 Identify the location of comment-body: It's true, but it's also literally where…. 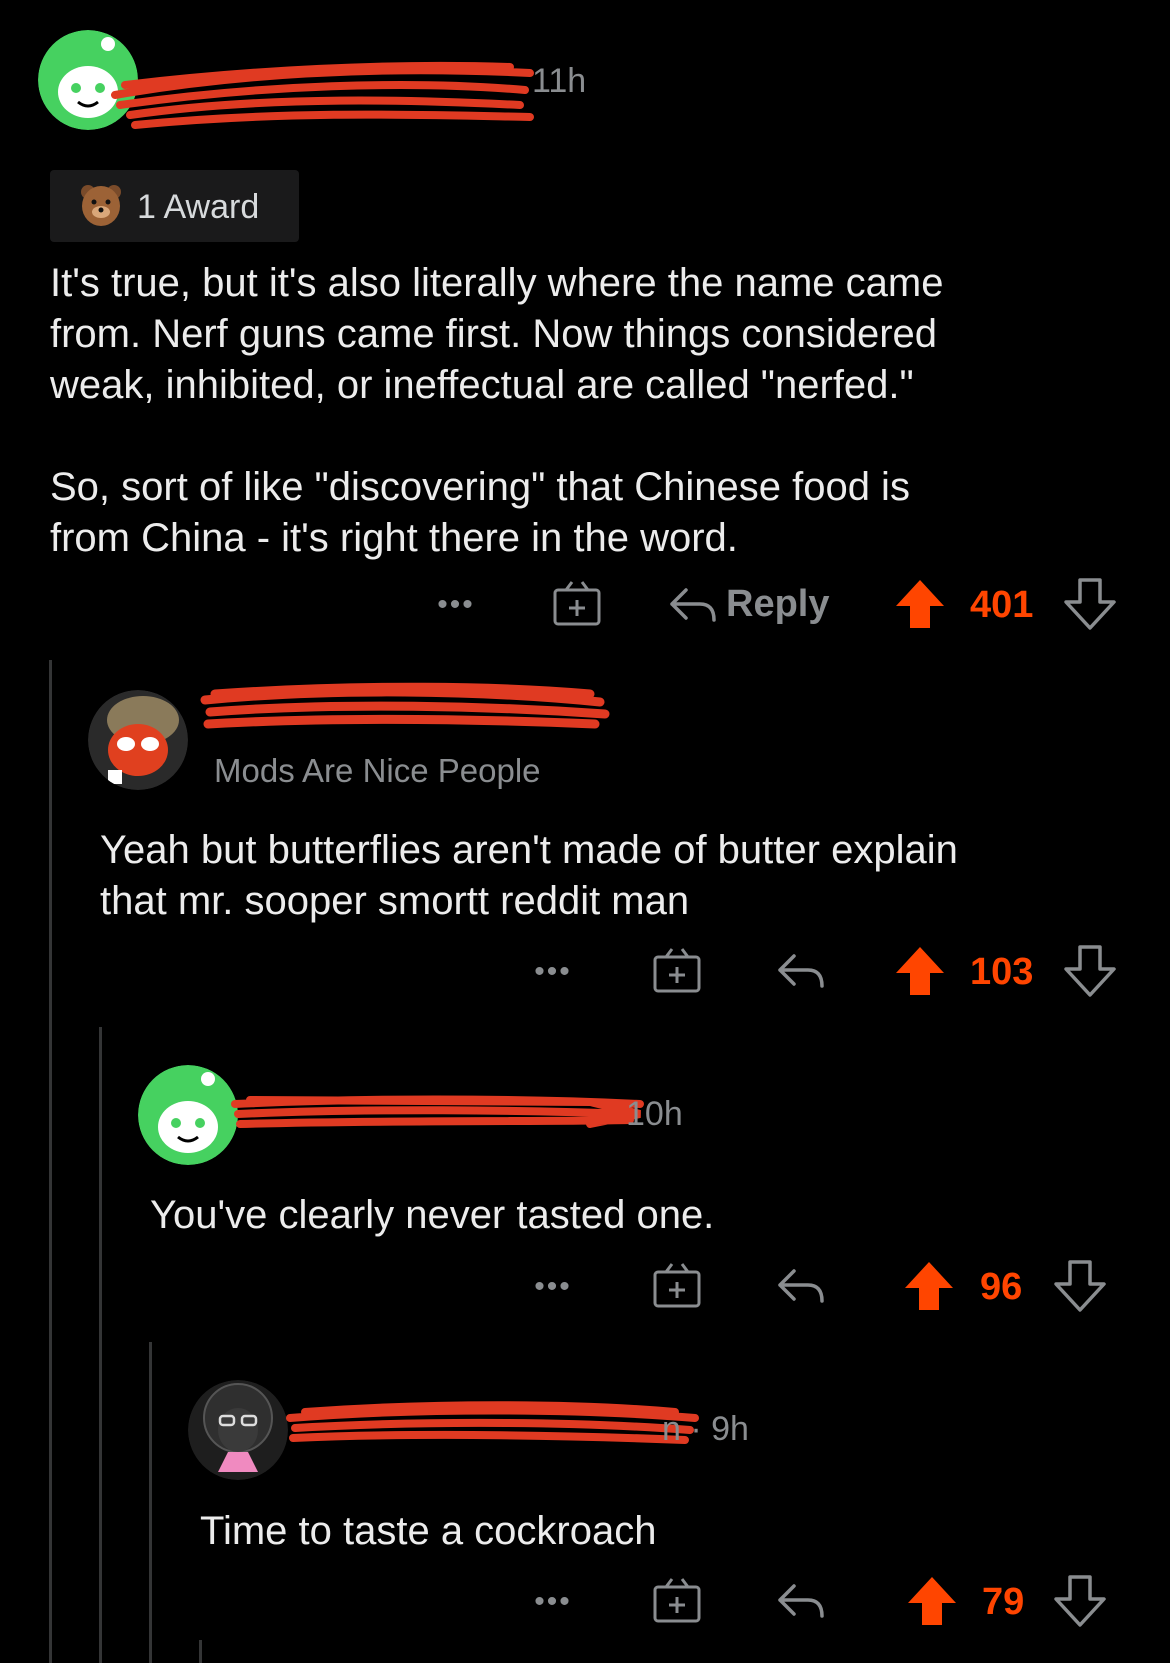
(497, 410).